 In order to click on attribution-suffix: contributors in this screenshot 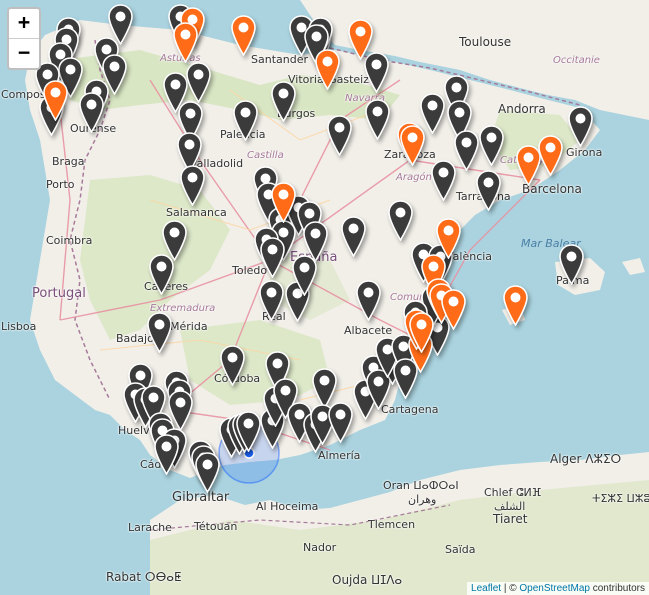, I will do `click(617, 588)`.